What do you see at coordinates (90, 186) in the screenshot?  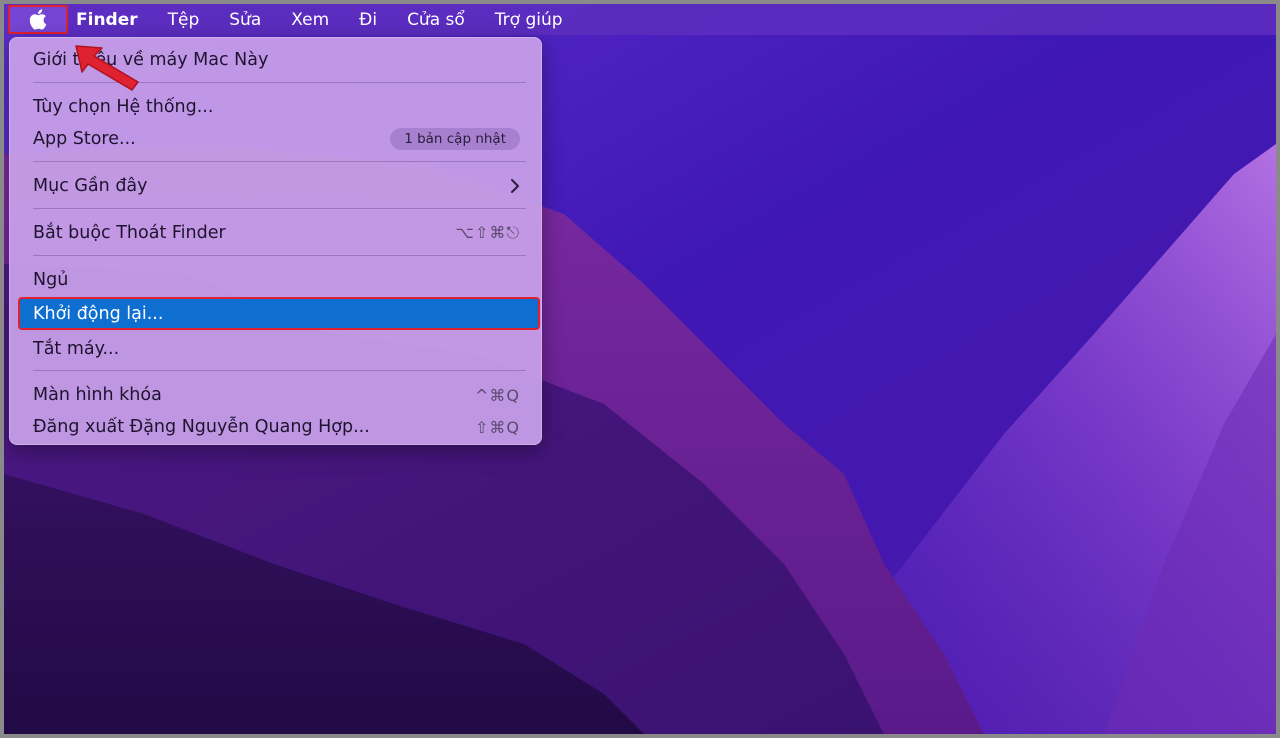 I see `menu-item-recent-items-label: Mục Gần đây` at bounding box center [90, 186].